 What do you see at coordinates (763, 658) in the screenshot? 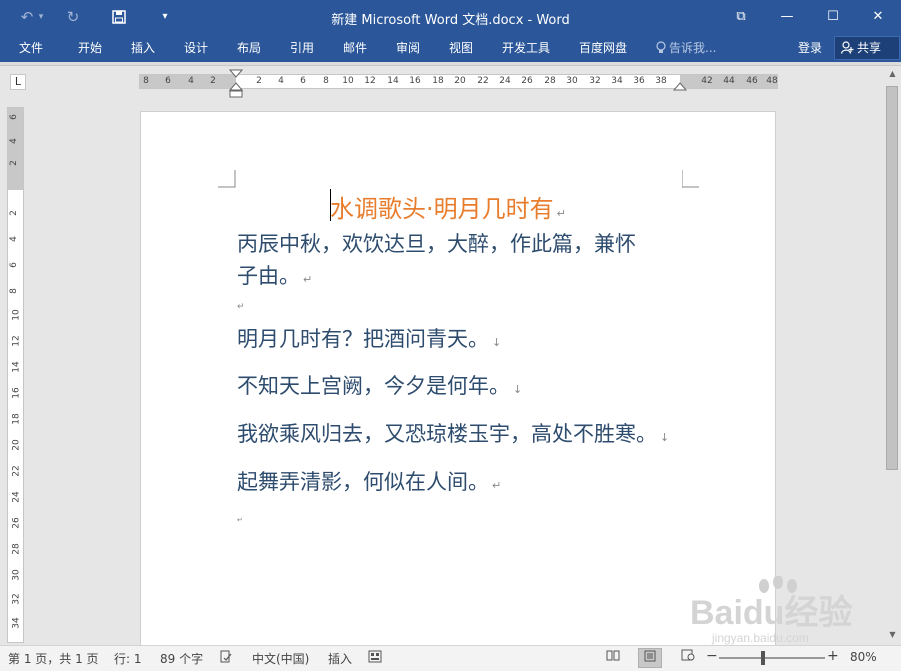
I see `zoom-slider-thumb` at bounding box center [763, 658].